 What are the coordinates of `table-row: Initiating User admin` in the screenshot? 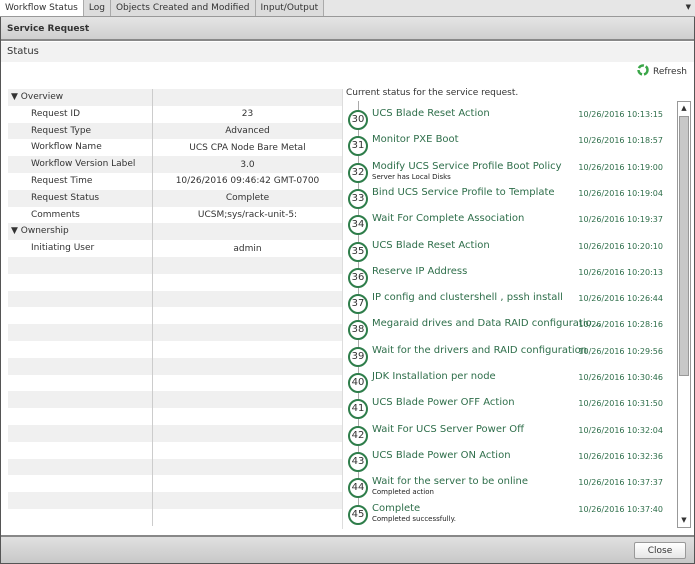 It's located at (175, 248).